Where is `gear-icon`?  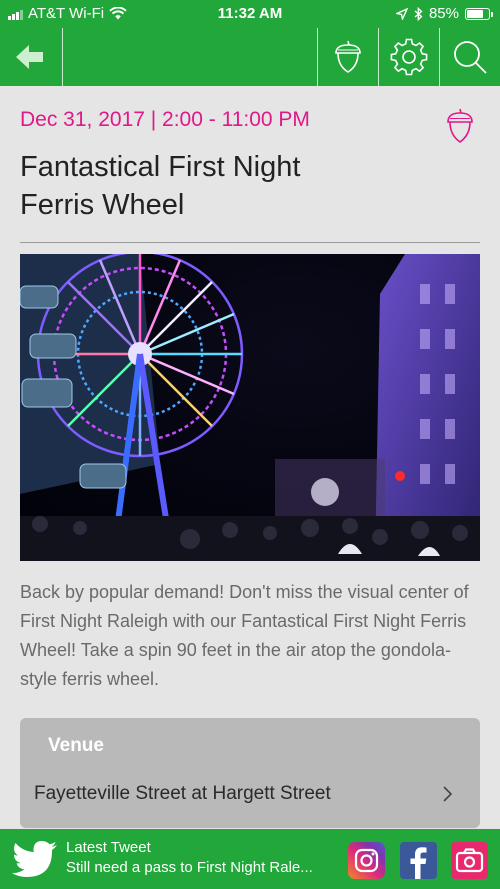
gear-icon is located at coordinates (409, 57).